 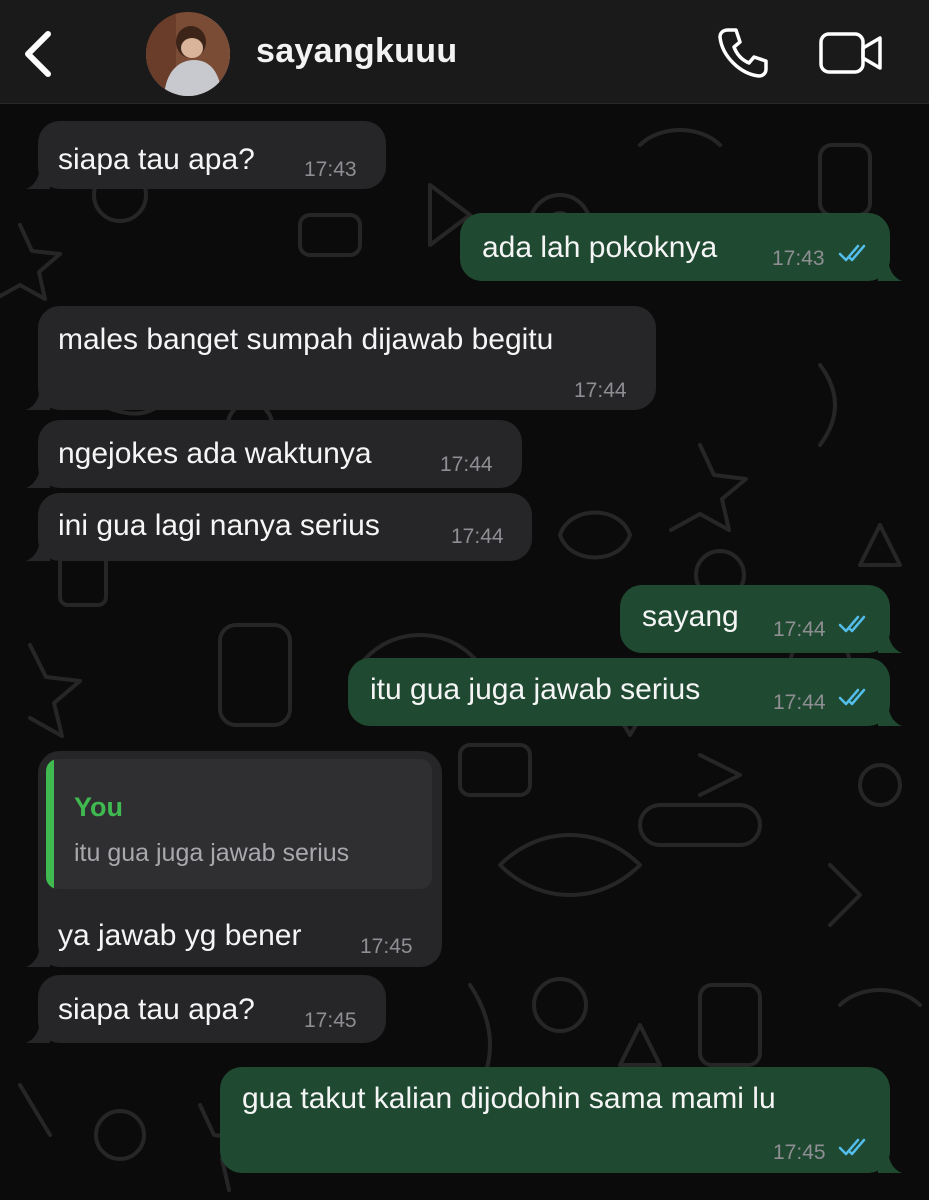 What do you see at coordinates (535, 689) in the screenshot?
I see `message-text: itu gua juga jawab serius` at bounding box center [535, 689].